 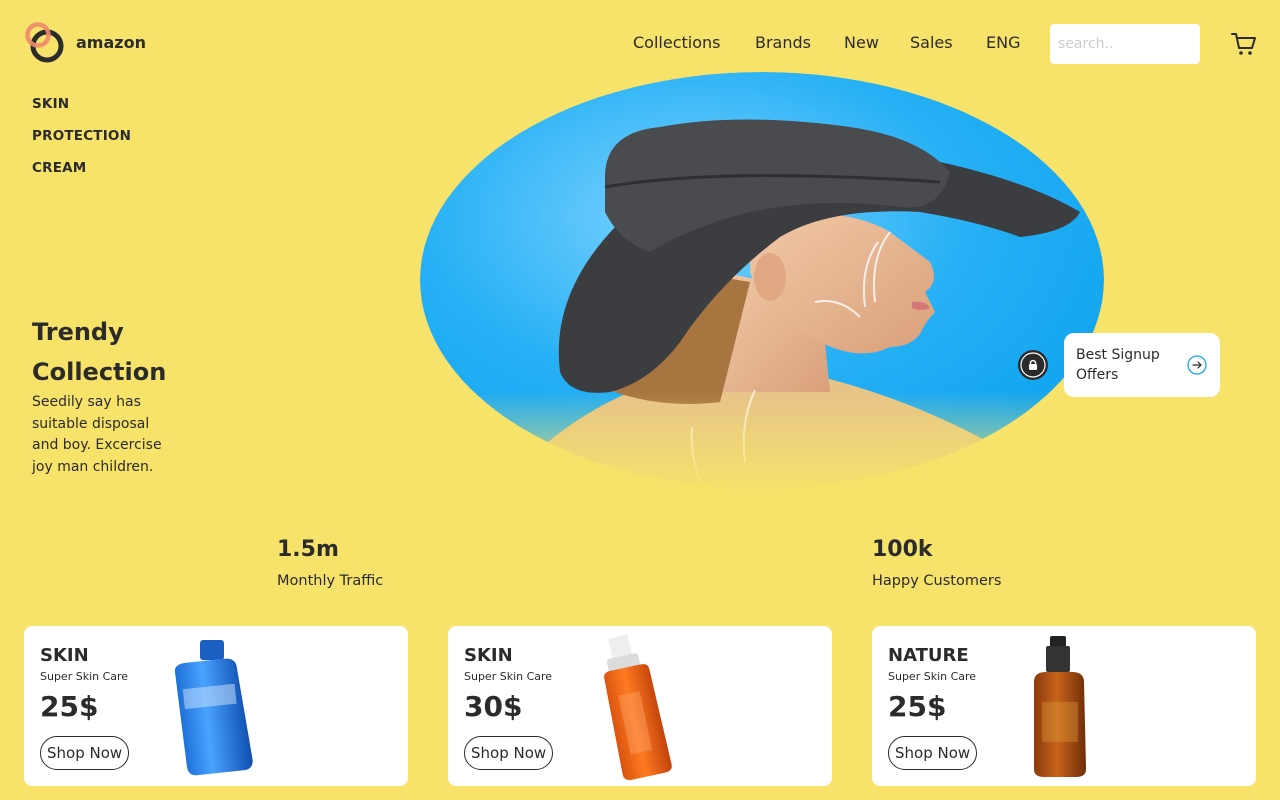 I want to click on stat-customers-label: Happy Customers, so click(x=937, y=581).